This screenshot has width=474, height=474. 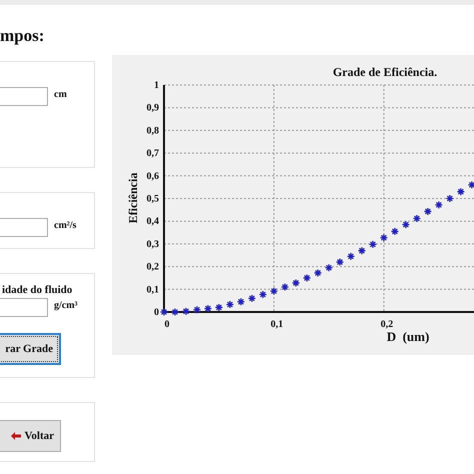 What do you see at coordinates (60, 94) in the screenshot?
I see `unit-label: cm` at bounding box center [60, 94].